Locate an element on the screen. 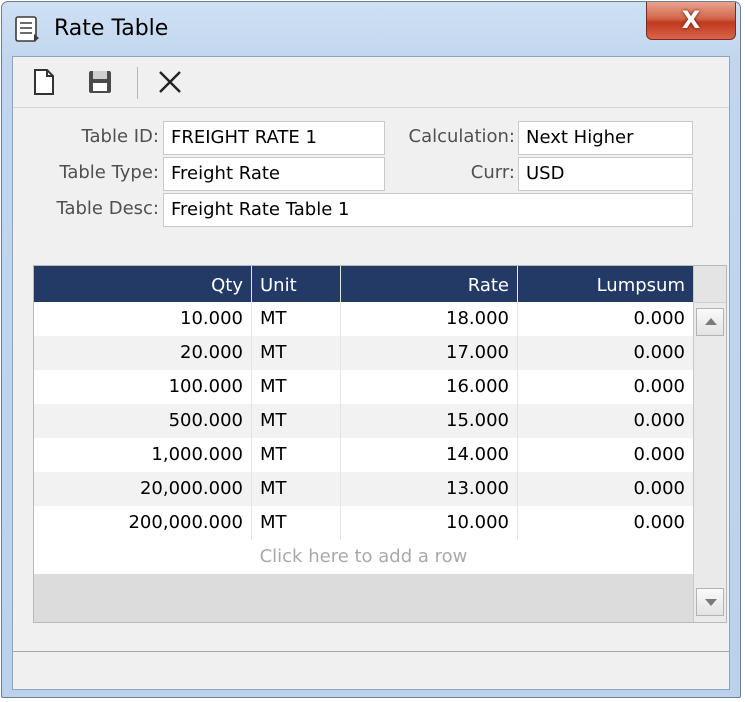 Image resolution: width=745 pixels, height=702 pixels. rate-cell: 16.000 is located at coordinates (429, 387).